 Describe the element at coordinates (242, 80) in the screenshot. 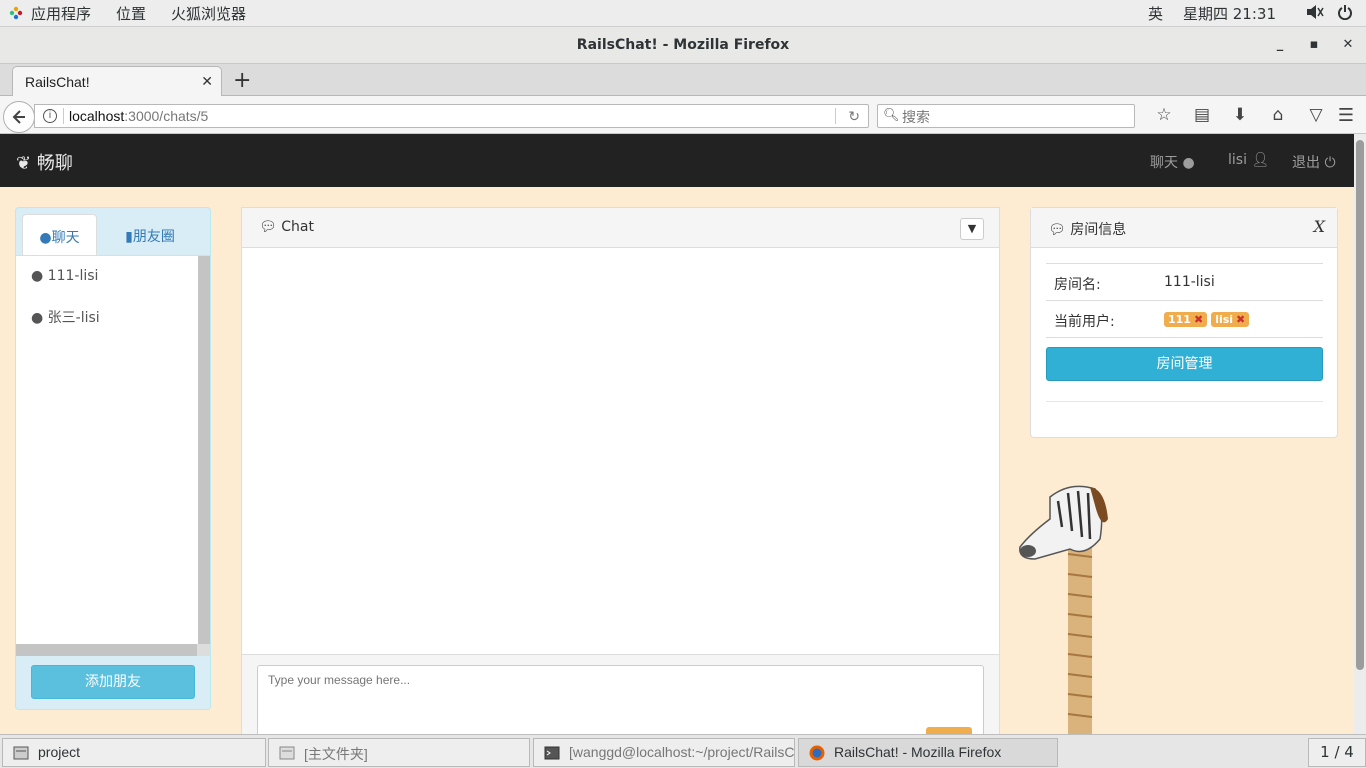

I see `new-tab-icon: +` at that location.